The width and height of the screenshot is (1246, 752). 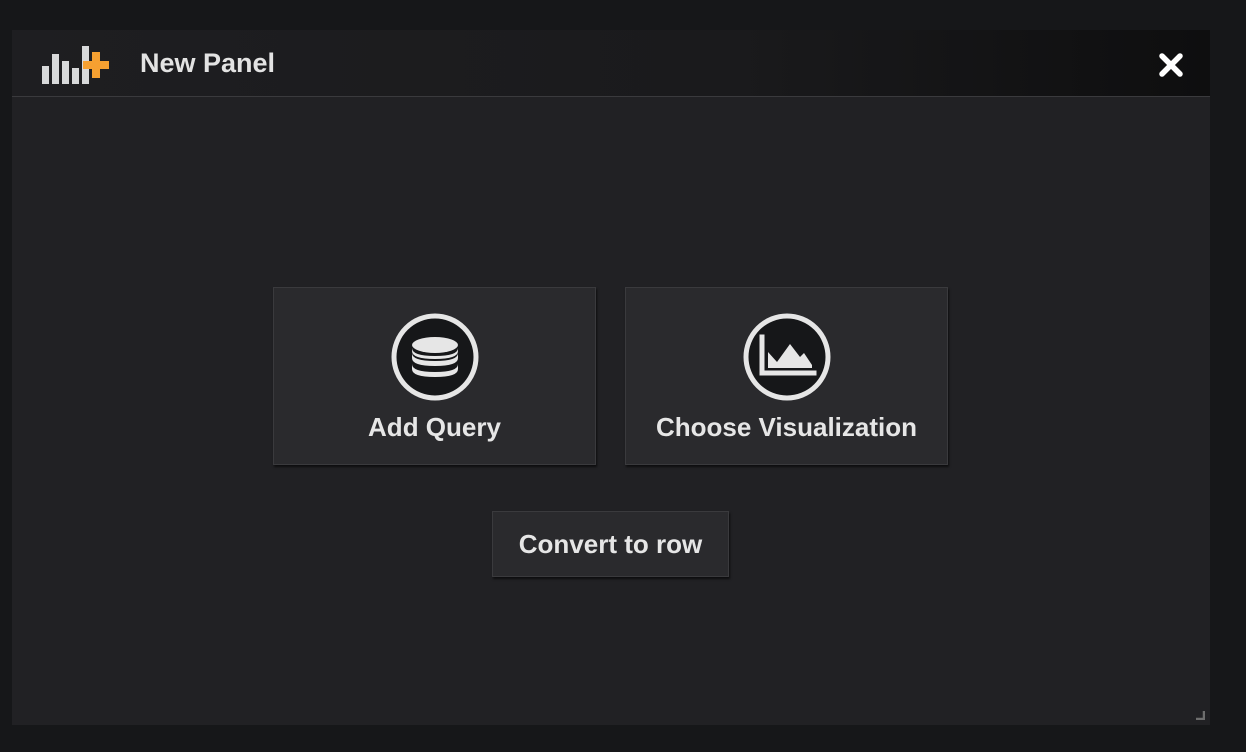 What do you see at coordinates (611, 63) in the screenshot?
I see `panel-header: New Panel` at bounding box center [611, 63].